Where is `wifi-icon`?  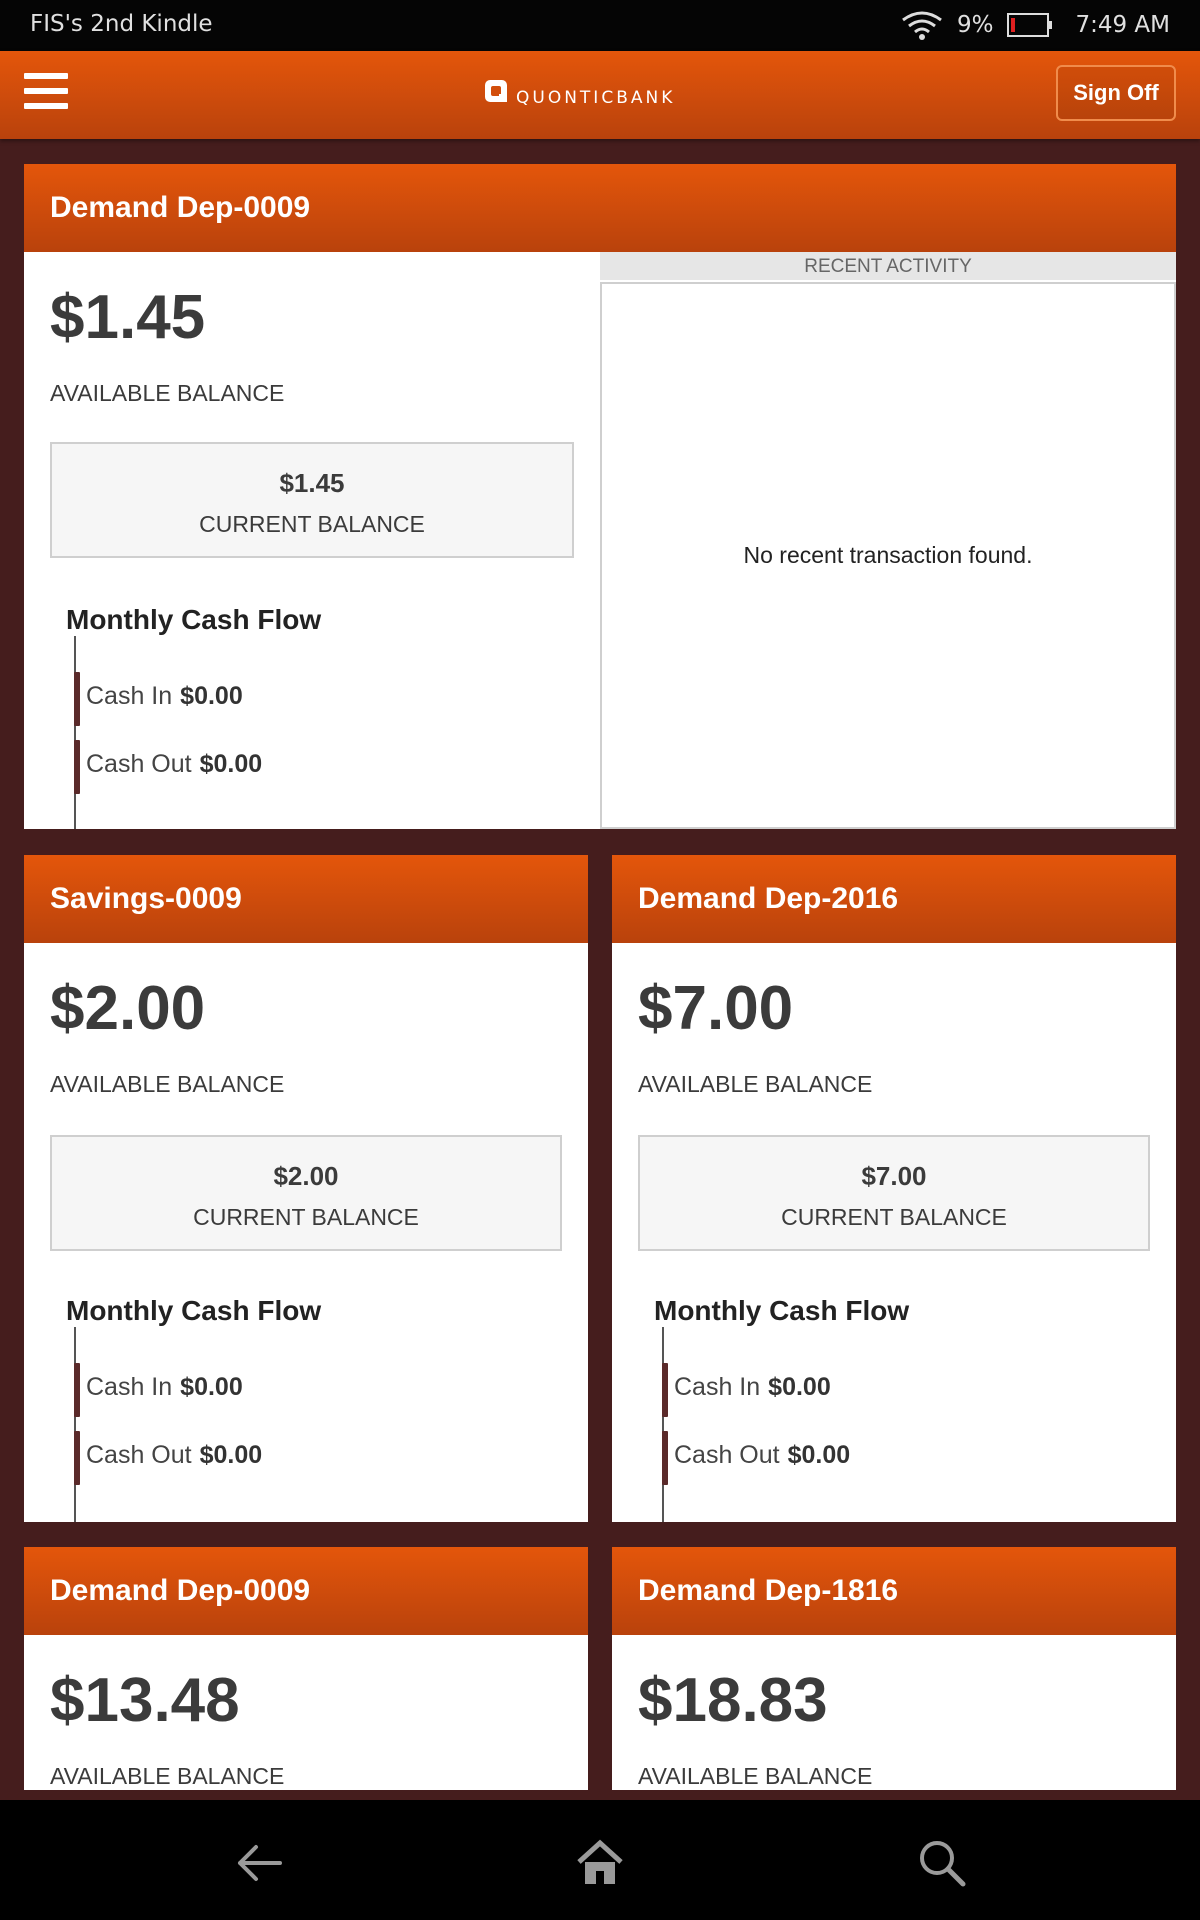
wifi-icon is located at coordinates (922, 25).